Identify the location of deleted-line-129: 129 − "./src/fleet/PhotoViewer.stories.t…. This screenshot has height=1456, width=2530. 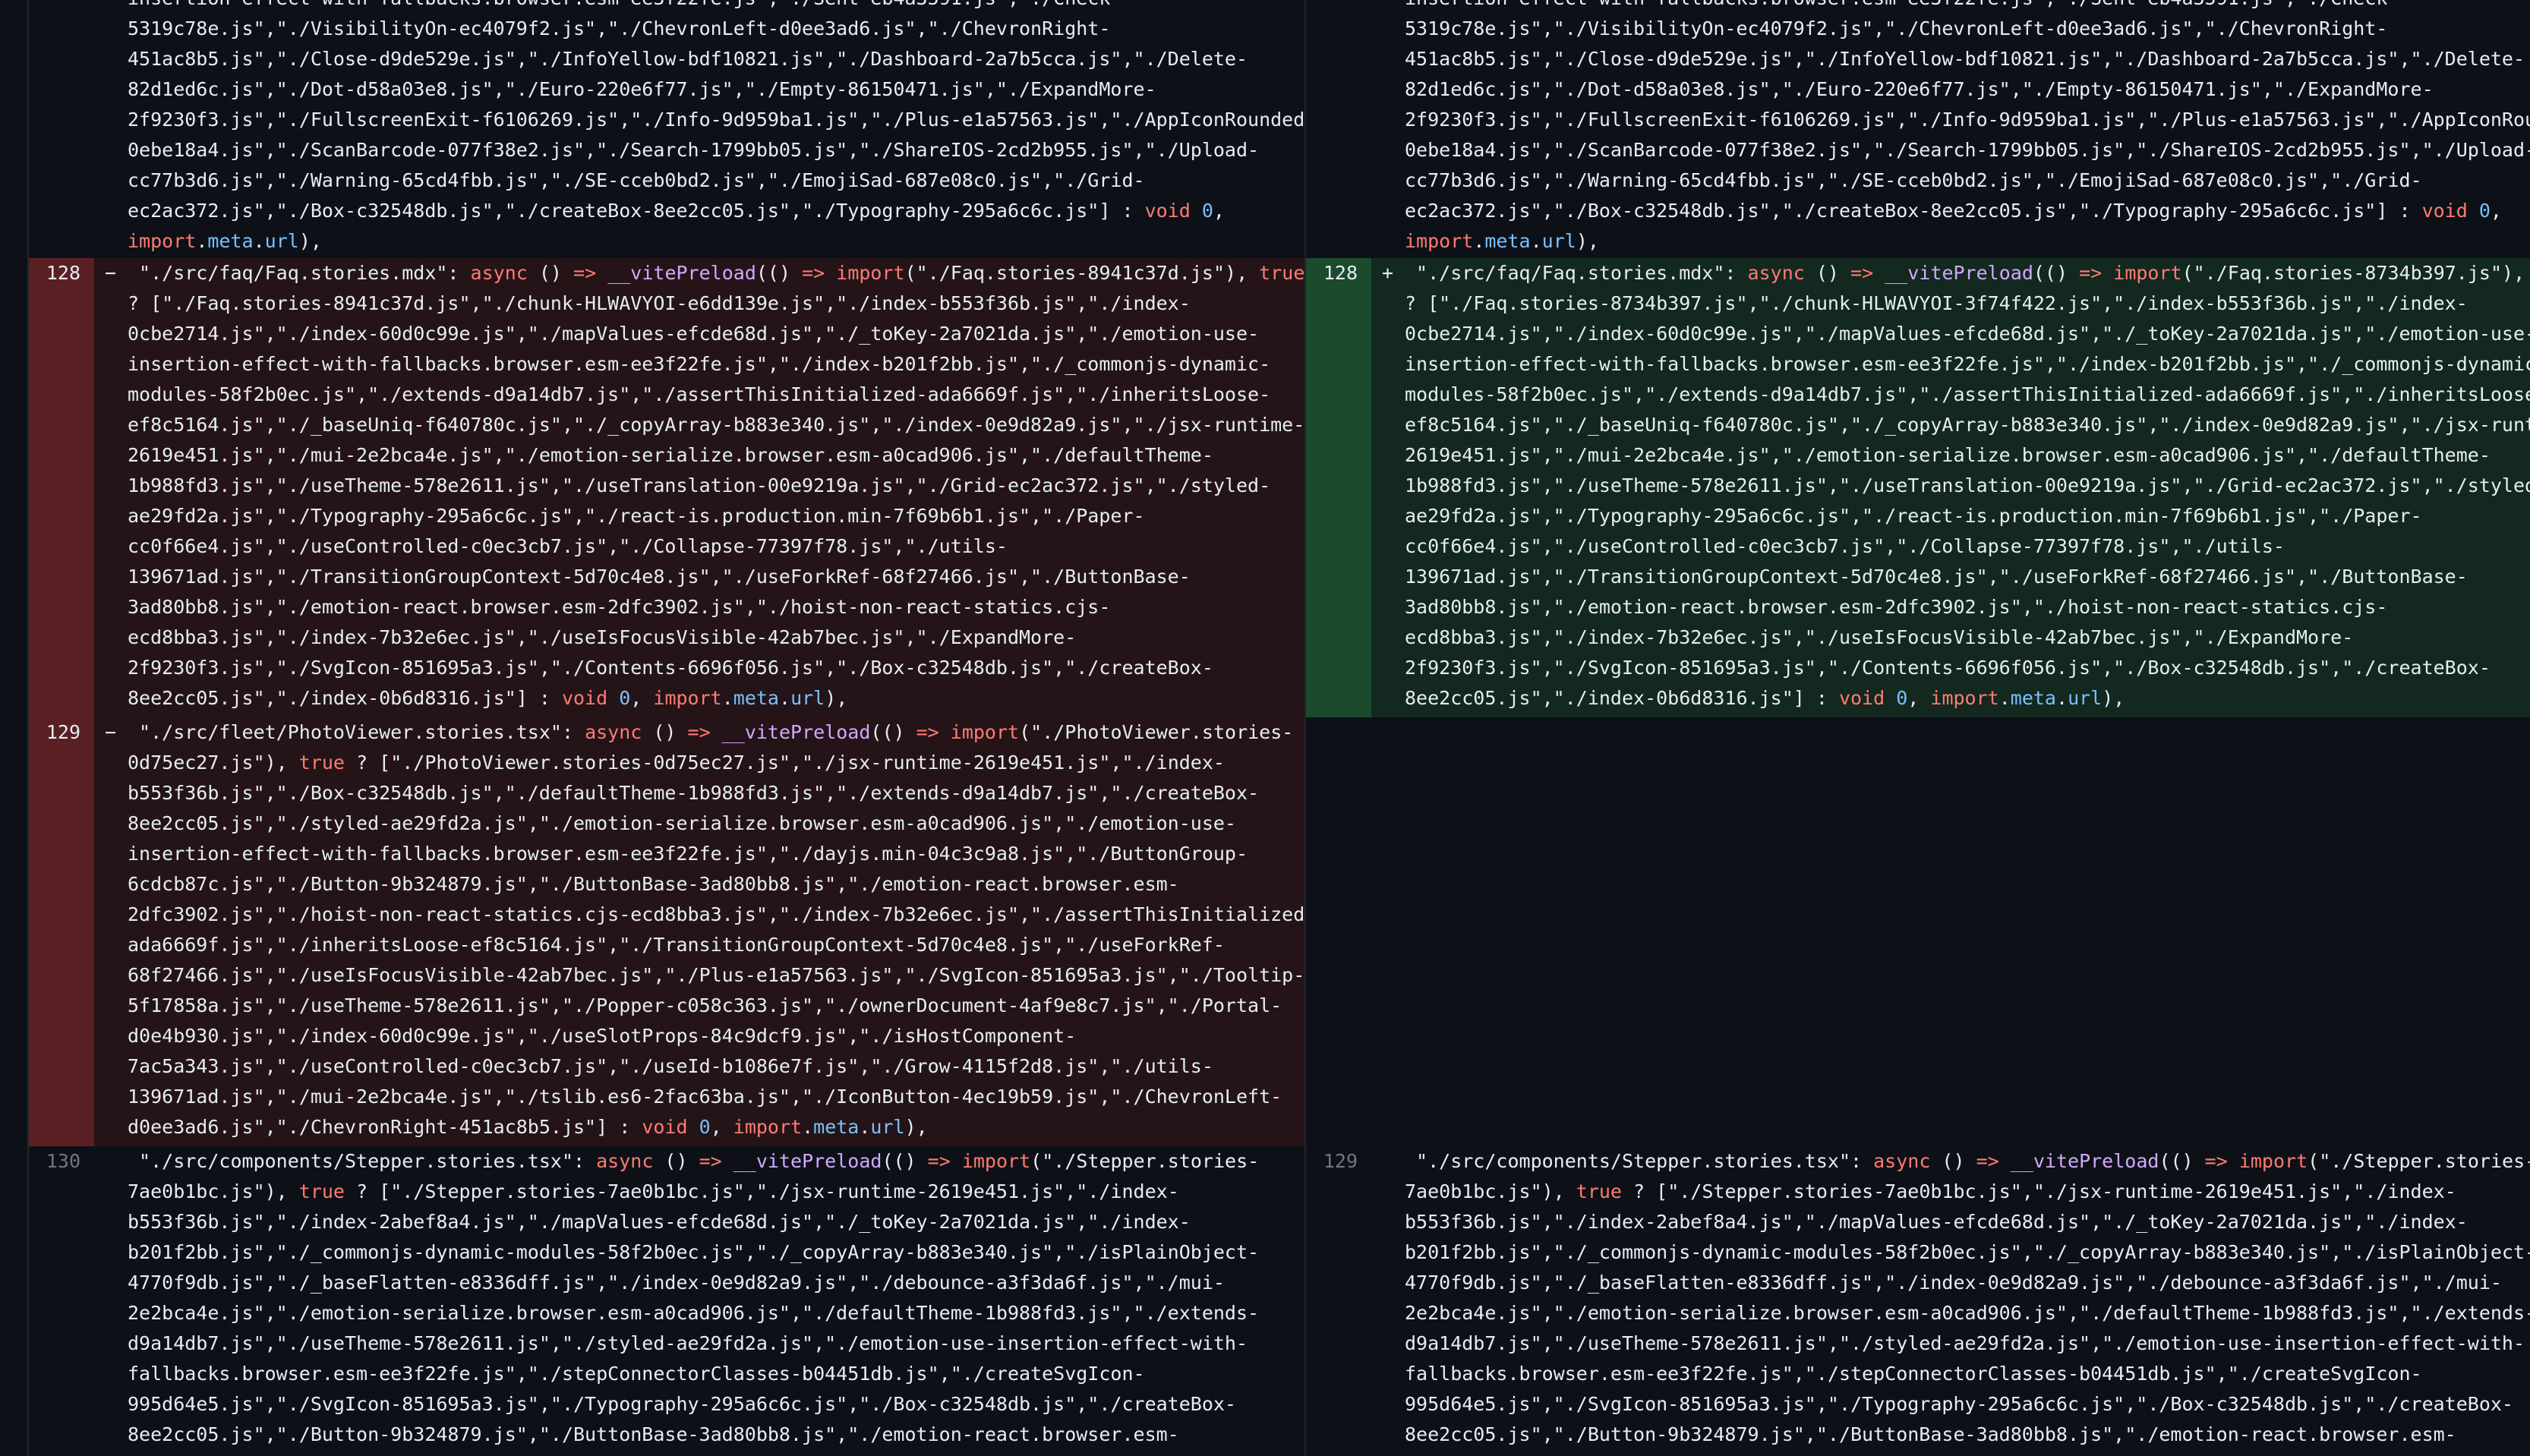
(666, 931).